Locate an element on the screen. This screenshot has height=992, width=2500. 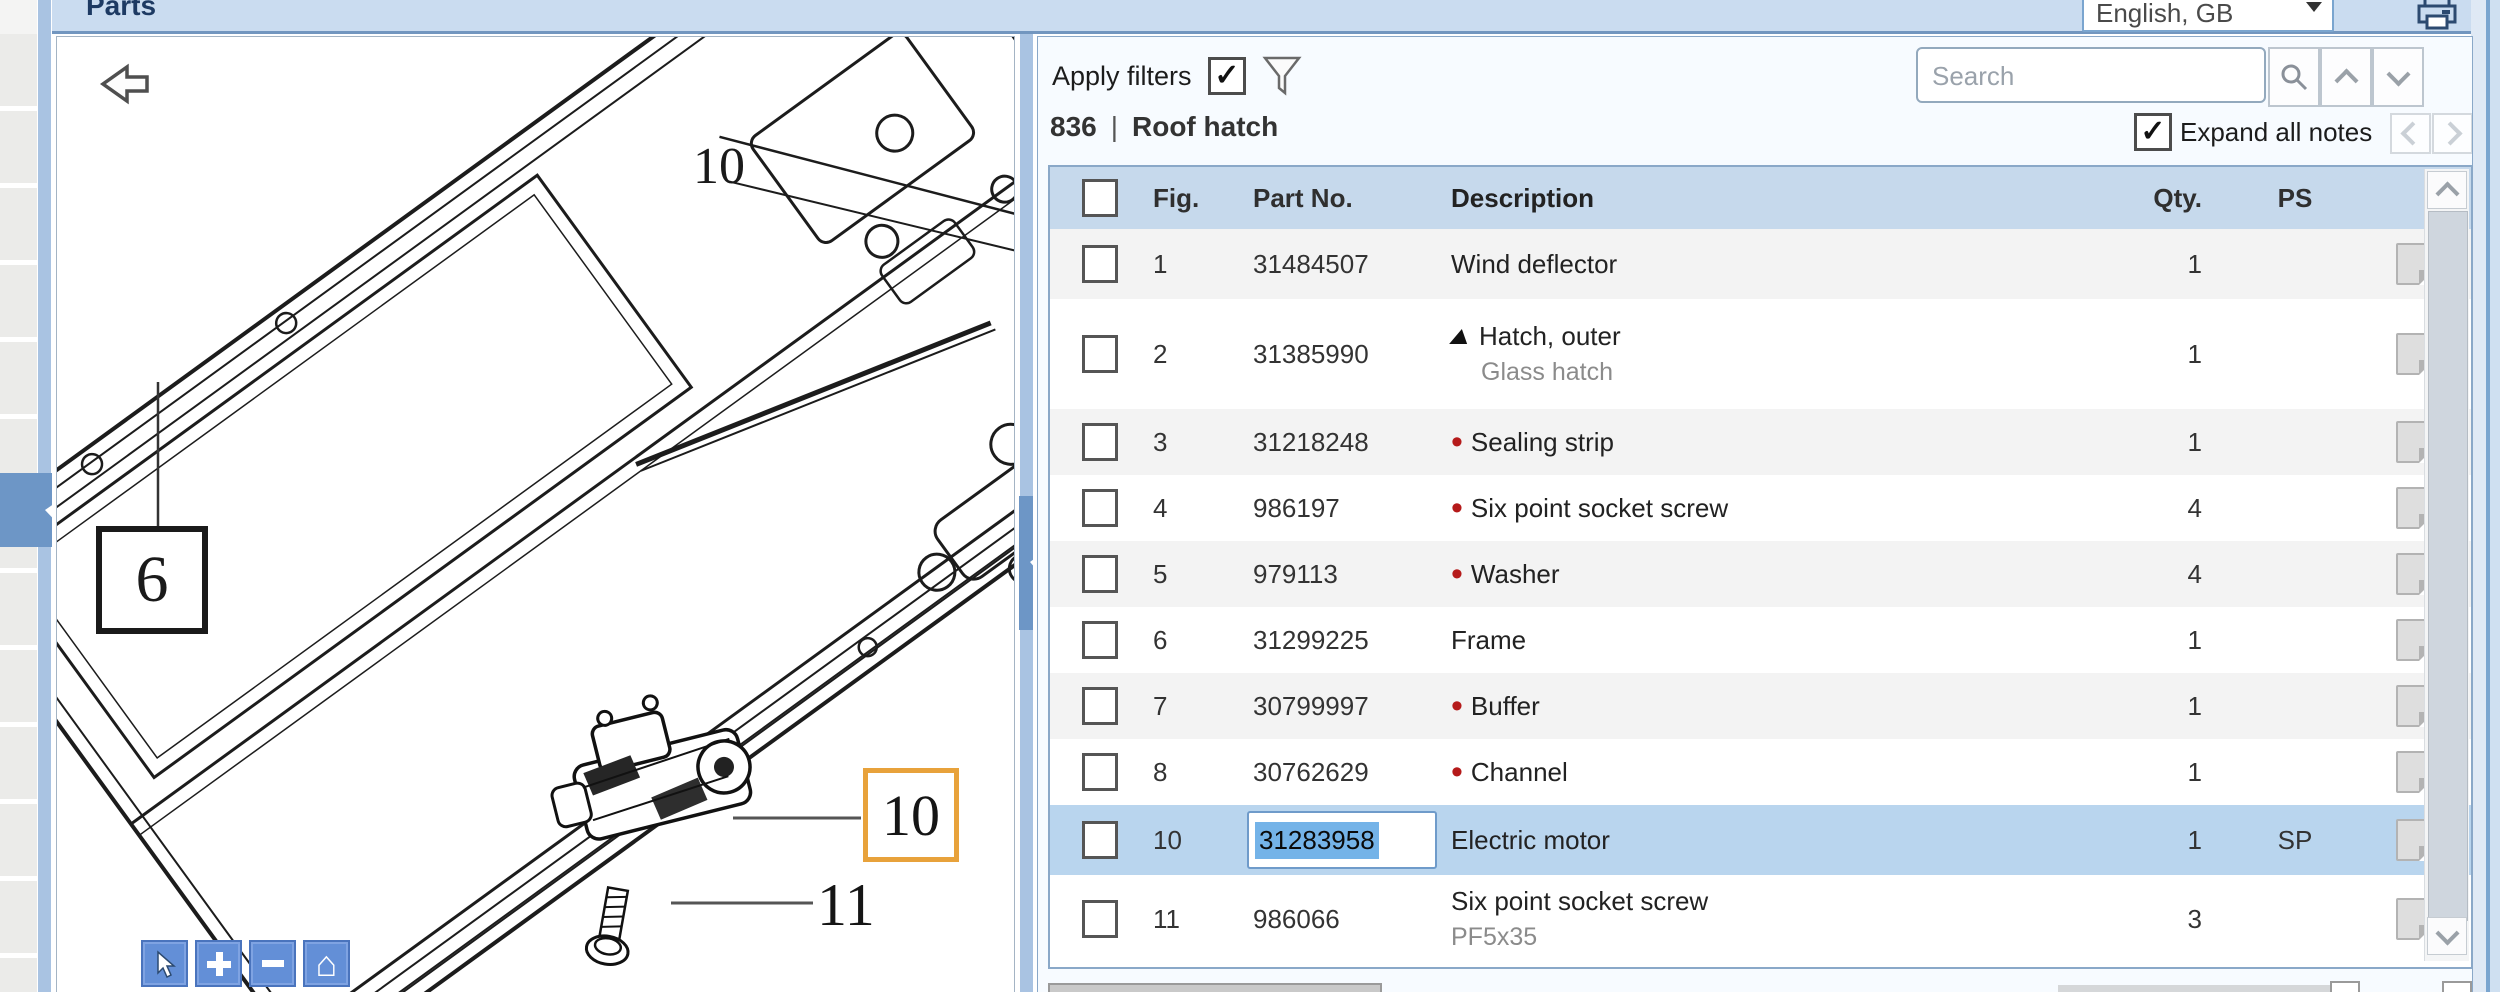
chevron-left-icon is located at coordinates (2412, 133).